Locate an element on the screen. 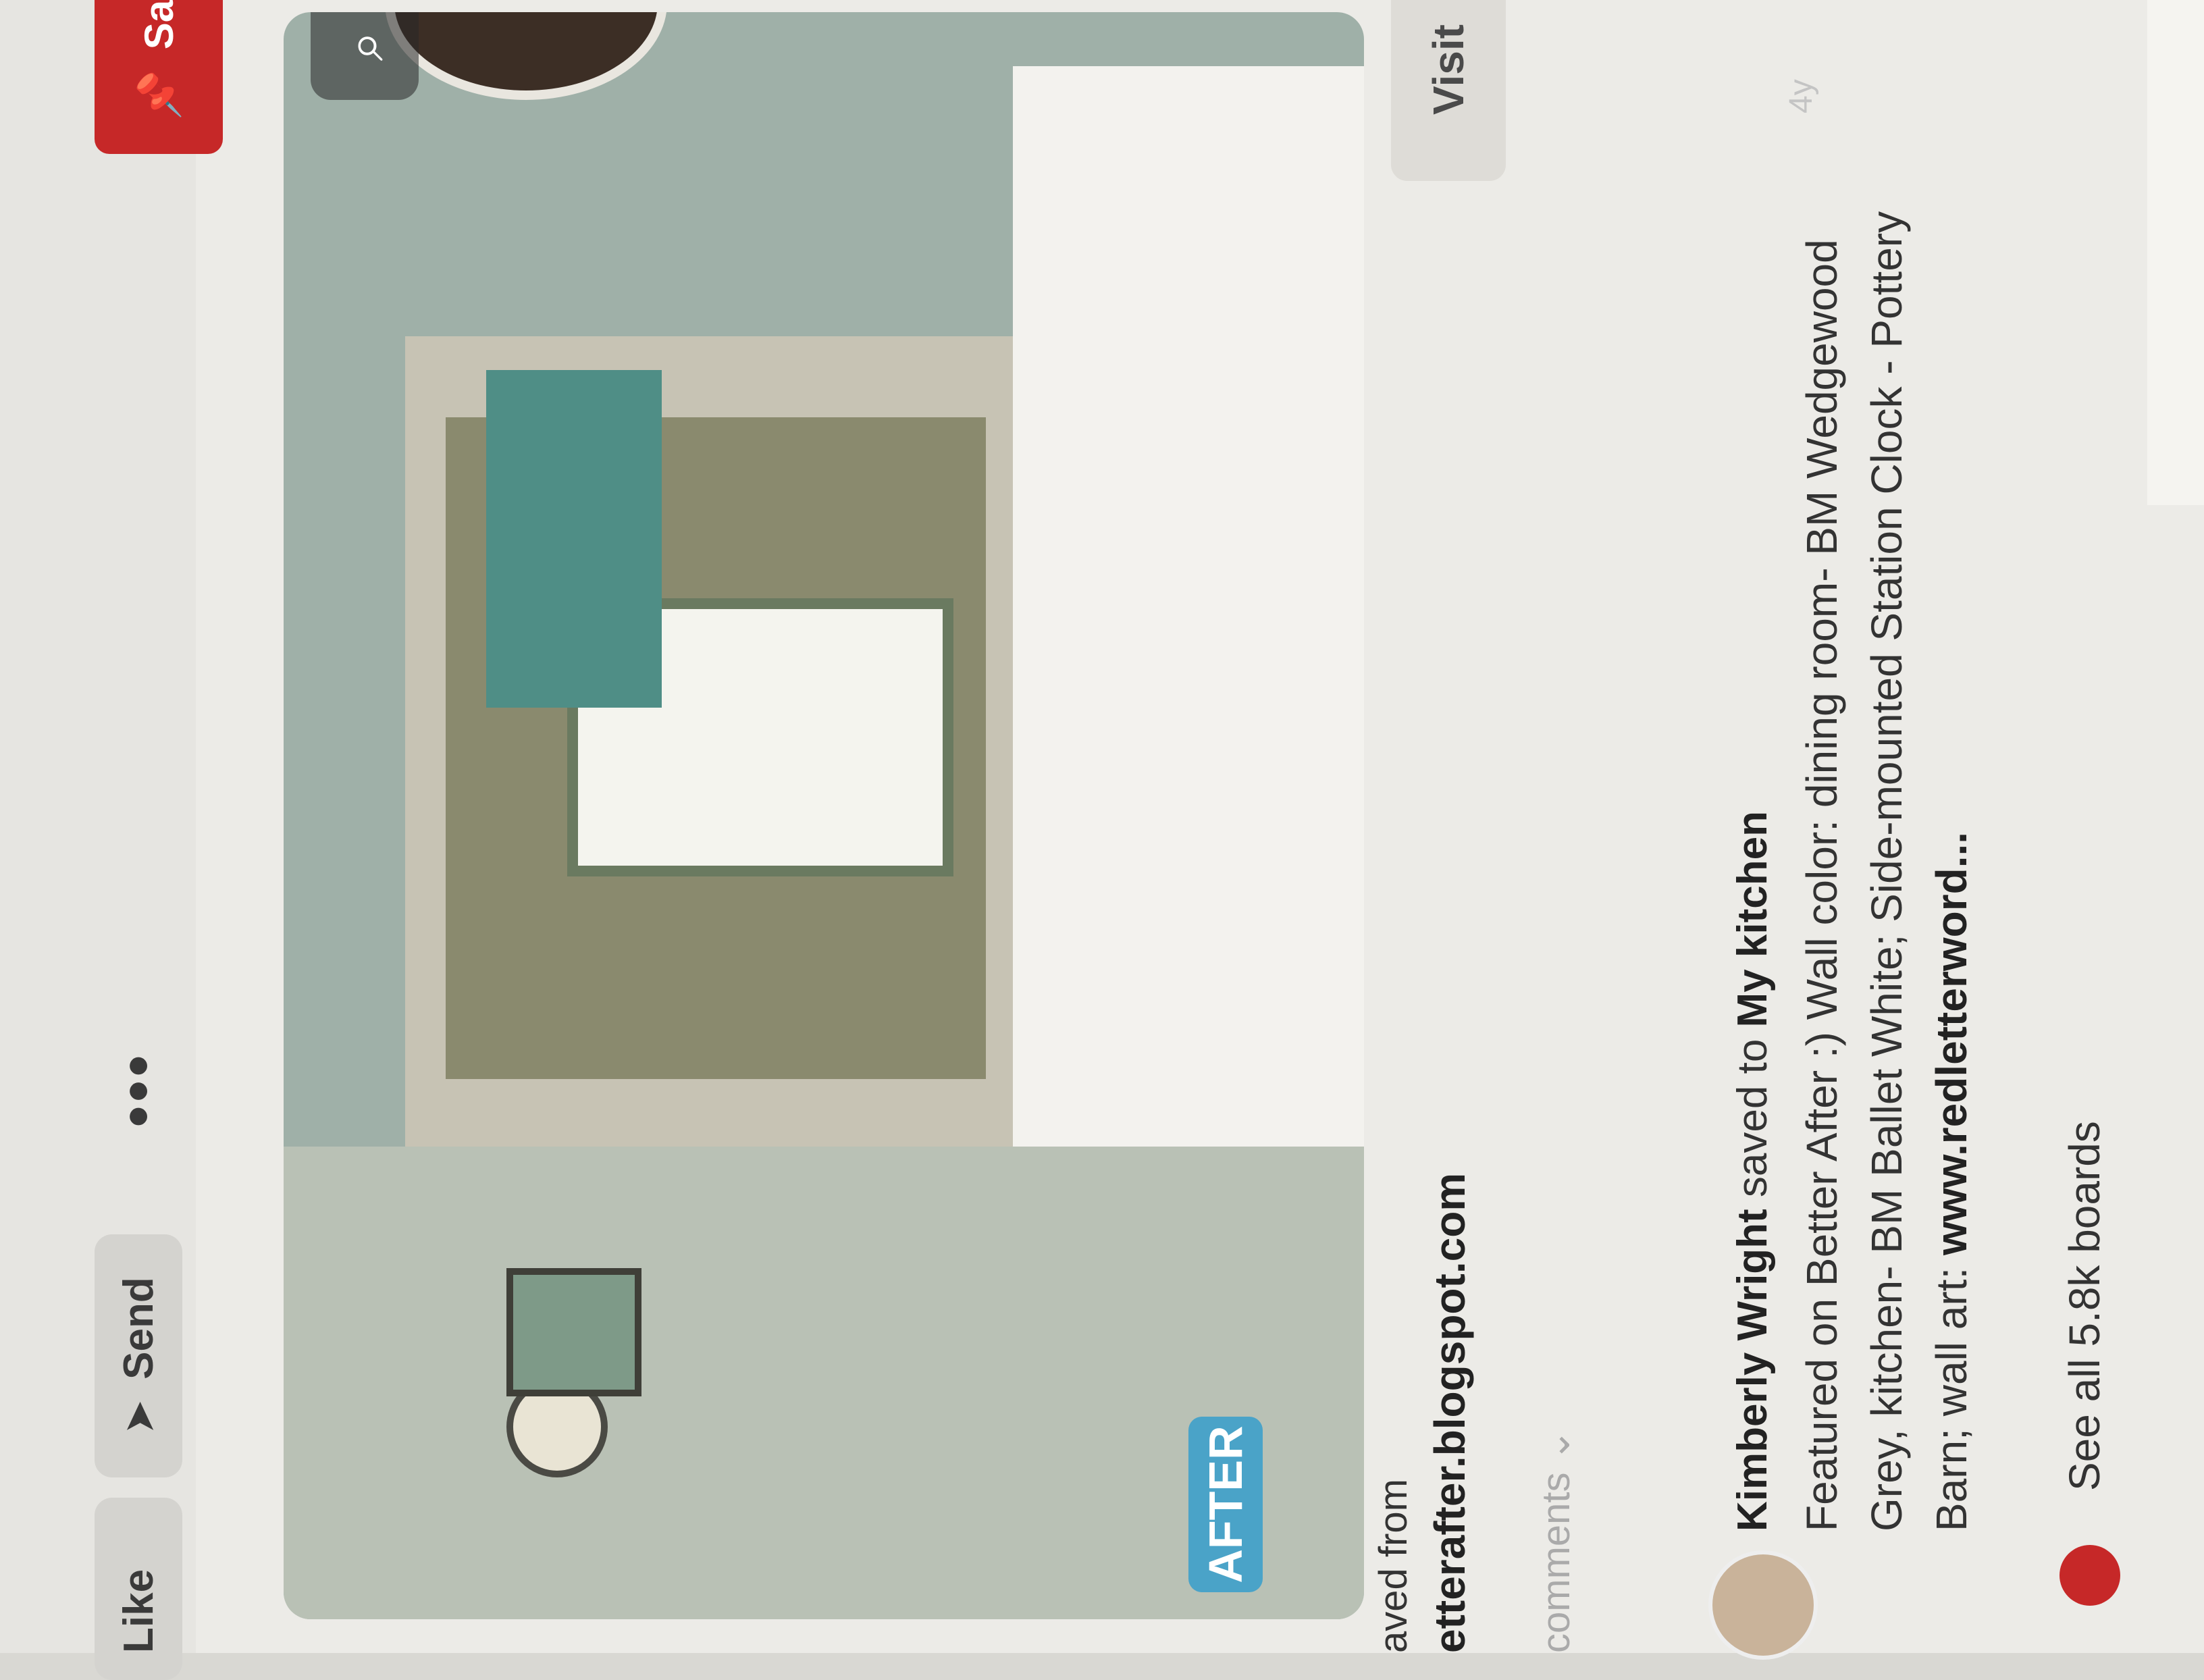 This screenshot has height=1680, width=2204. visit-button: Visit is located at coordinates (1448, 91).